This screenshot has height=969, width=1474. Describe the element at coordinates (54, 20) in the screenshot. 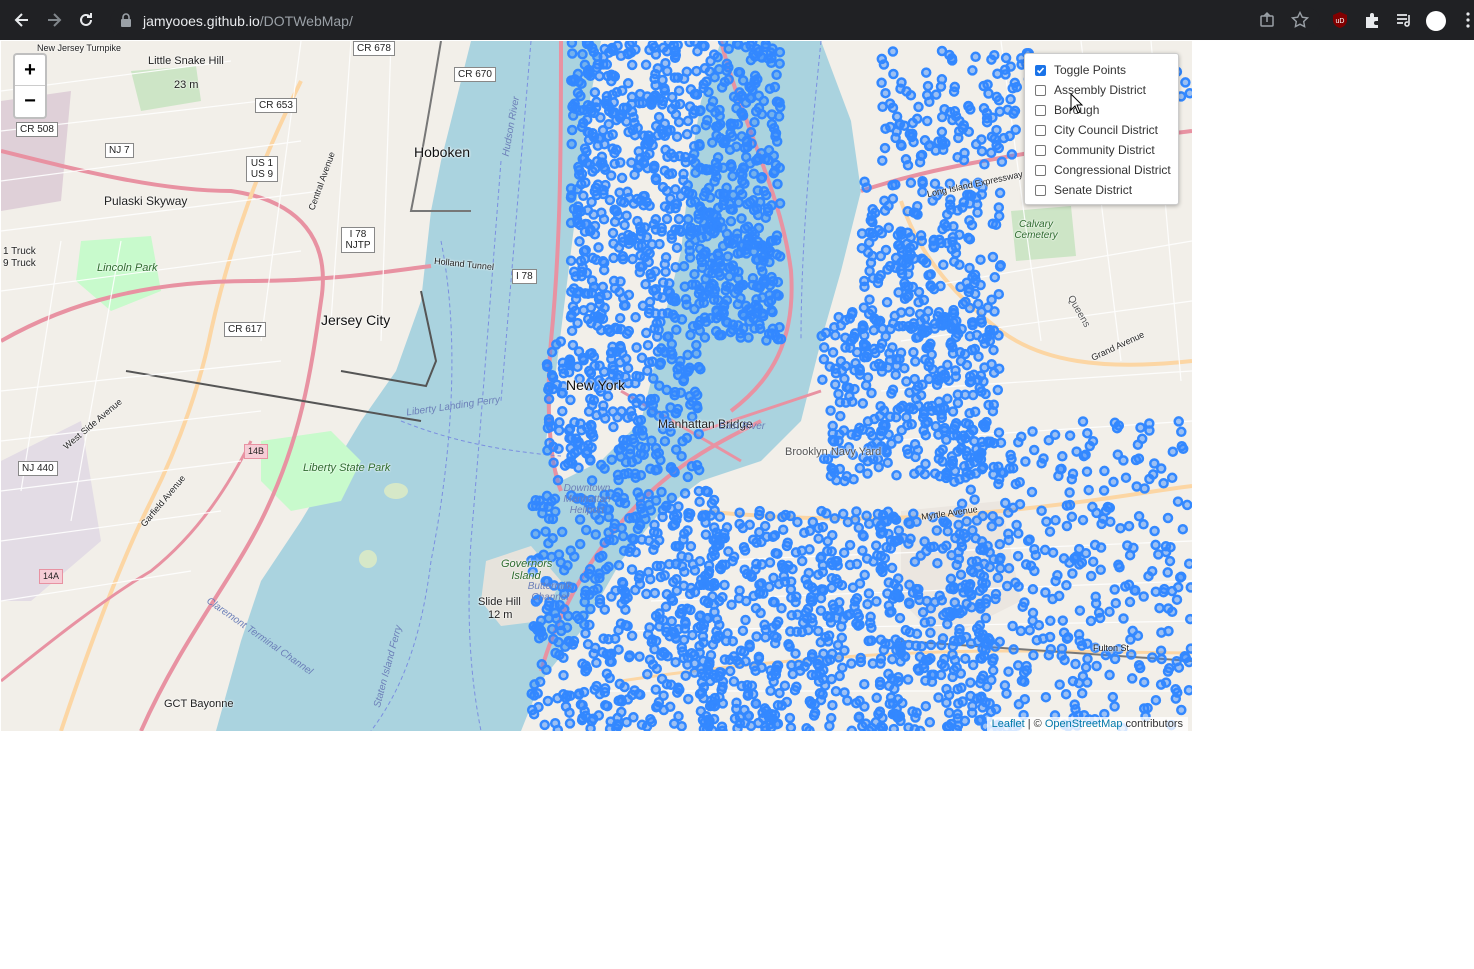

I see `forward-icon` at that location.